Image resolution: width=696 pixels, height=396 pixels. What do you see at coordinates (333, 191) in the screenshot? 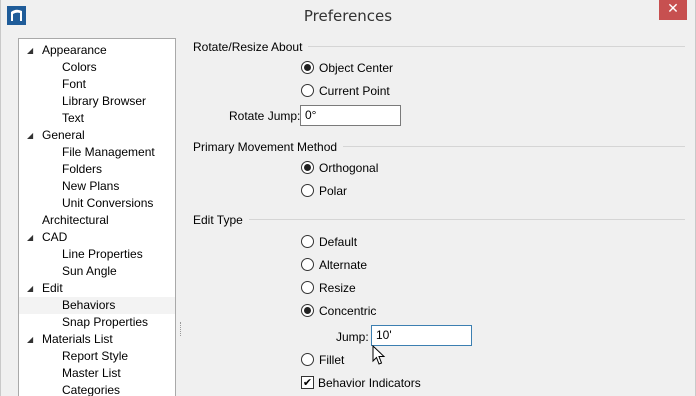
I see `radio-label: Polar` at bounding box center [333, 191].